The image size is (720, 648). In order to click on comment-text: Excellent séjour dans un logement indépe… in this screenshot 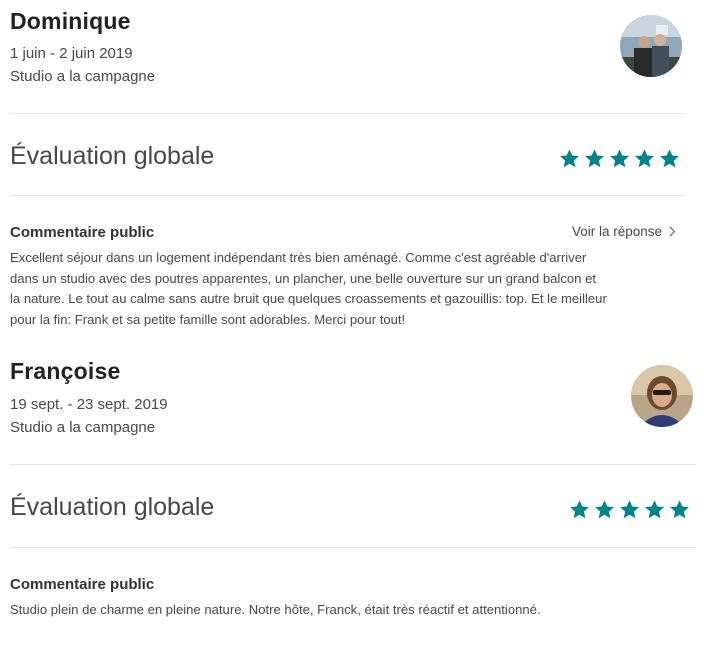, I will do `click(308, 289)`.